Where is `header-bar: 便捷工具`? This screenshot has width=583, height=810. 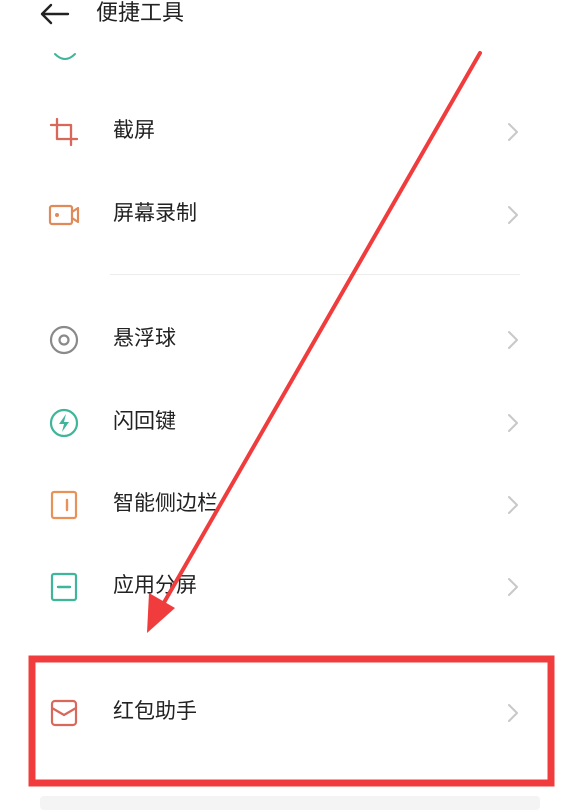 header-bar: 便捷工具 is located at coordinates (291, 17).